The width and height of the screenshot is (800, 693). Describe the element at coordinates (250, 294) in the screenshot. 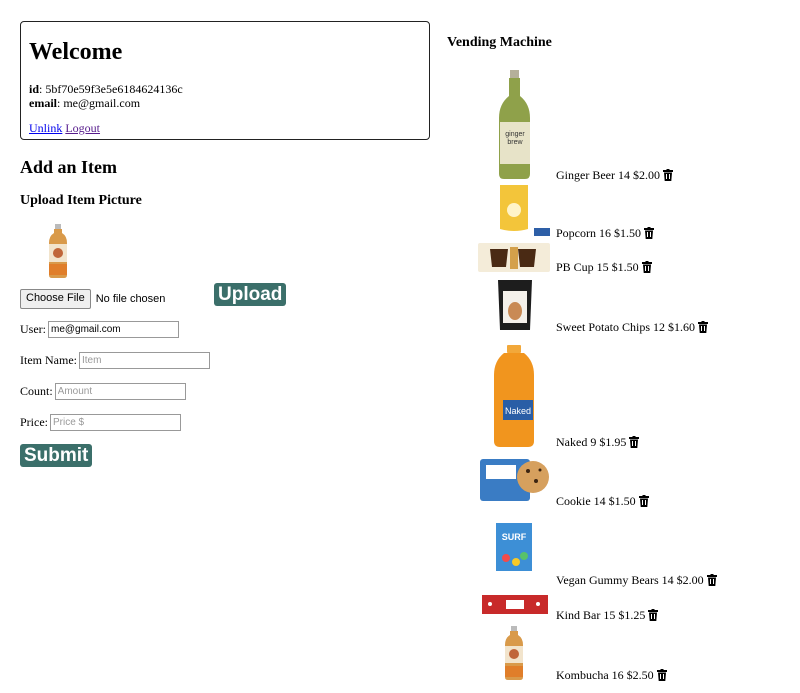

I see `upload-button: Upload` at that location.